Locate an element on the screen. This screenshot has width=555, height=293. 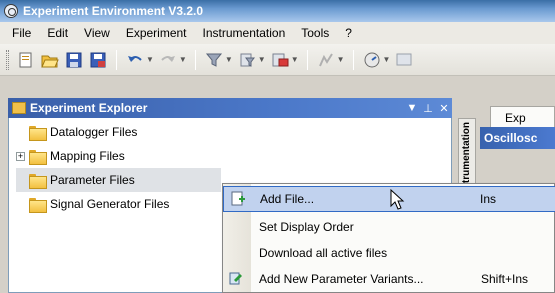
explorer-header: Experiment Explorer ▼ ⊥ ✕ is located at coordinates (230, 108).